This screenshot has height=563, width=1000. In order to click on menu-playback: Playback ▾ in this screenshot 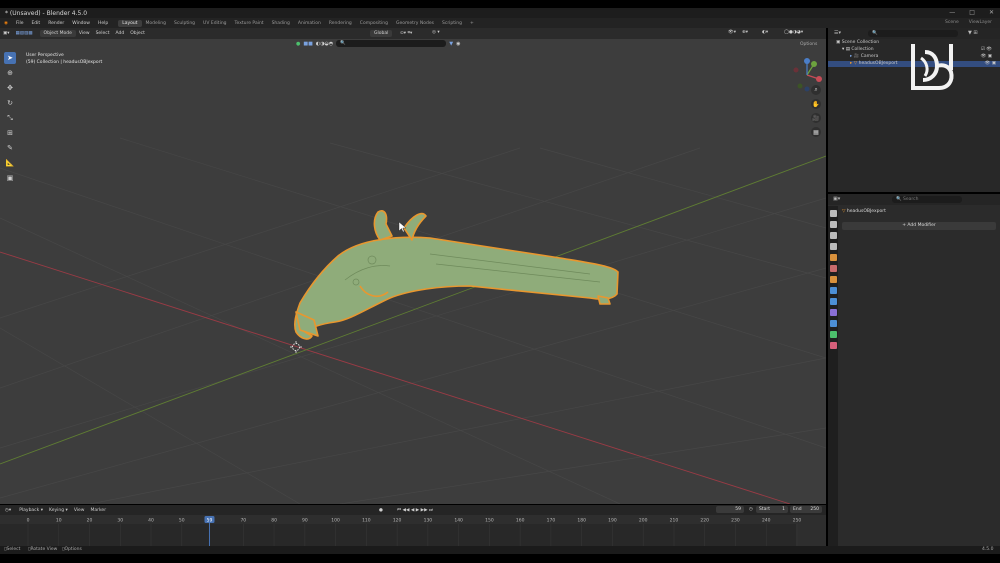, I will do `click(31, 510)`.